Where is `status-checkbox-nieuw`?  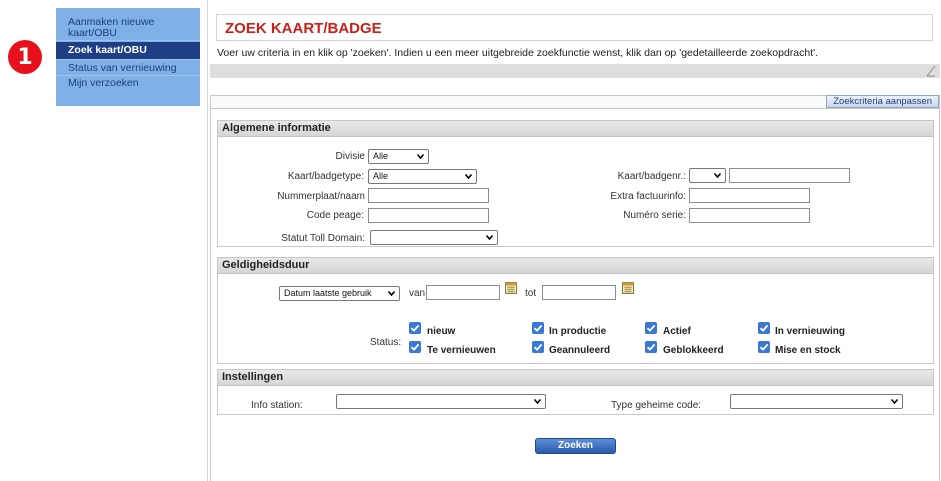
status-checkbox-nieuw is located at coordinates (415, 328).